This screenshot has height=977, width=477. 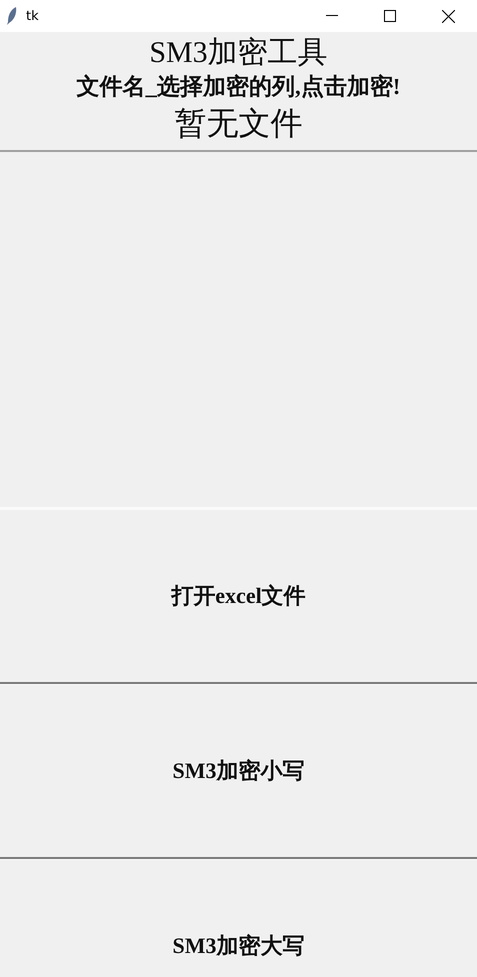 What do you see at coordinates (238, 123) in the screenshot?
I see `file-status-text: 暂无文件` at bounding box center [238, 123].